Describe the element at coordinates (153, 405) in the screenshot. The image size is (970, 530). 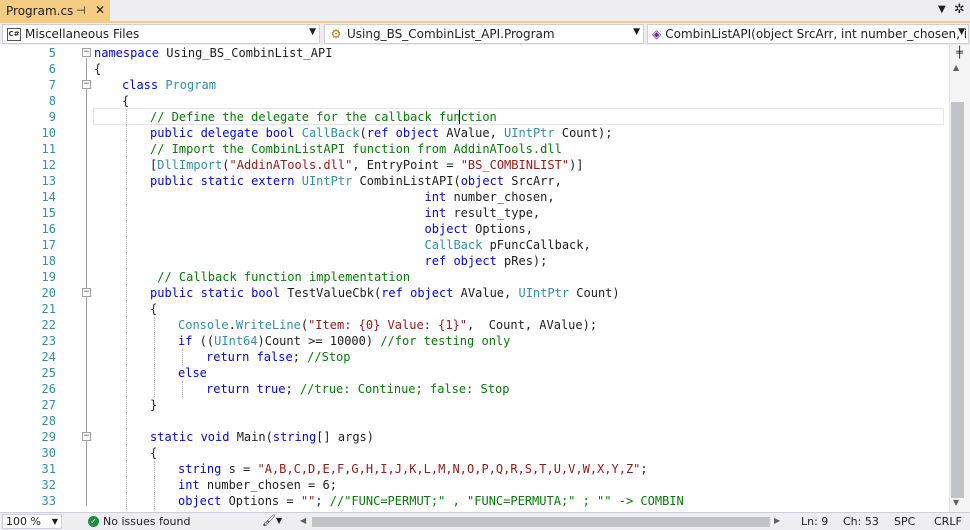
I see `code-text: }` at that location.